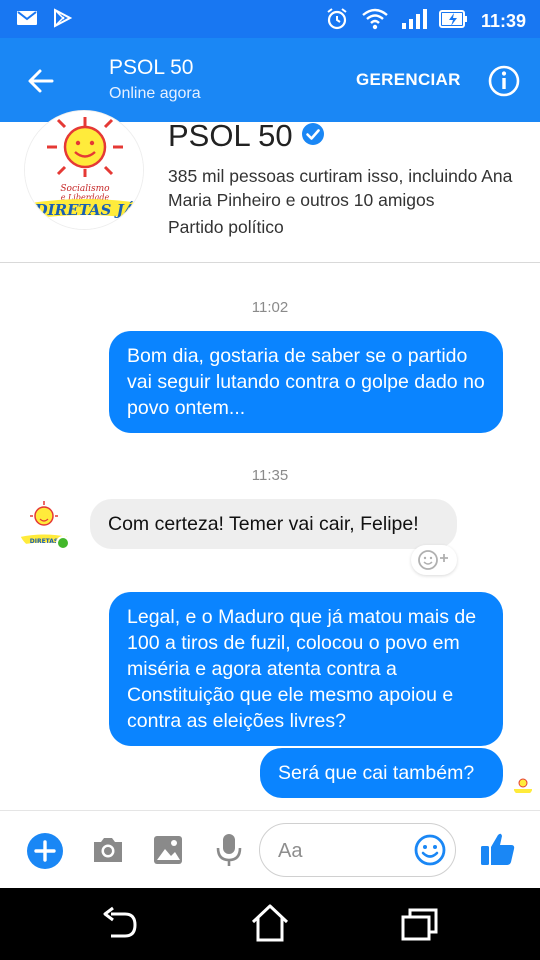 This screenshot has height=960, width=540. I want to click on status-bar: 11:39, so click(270, 19).